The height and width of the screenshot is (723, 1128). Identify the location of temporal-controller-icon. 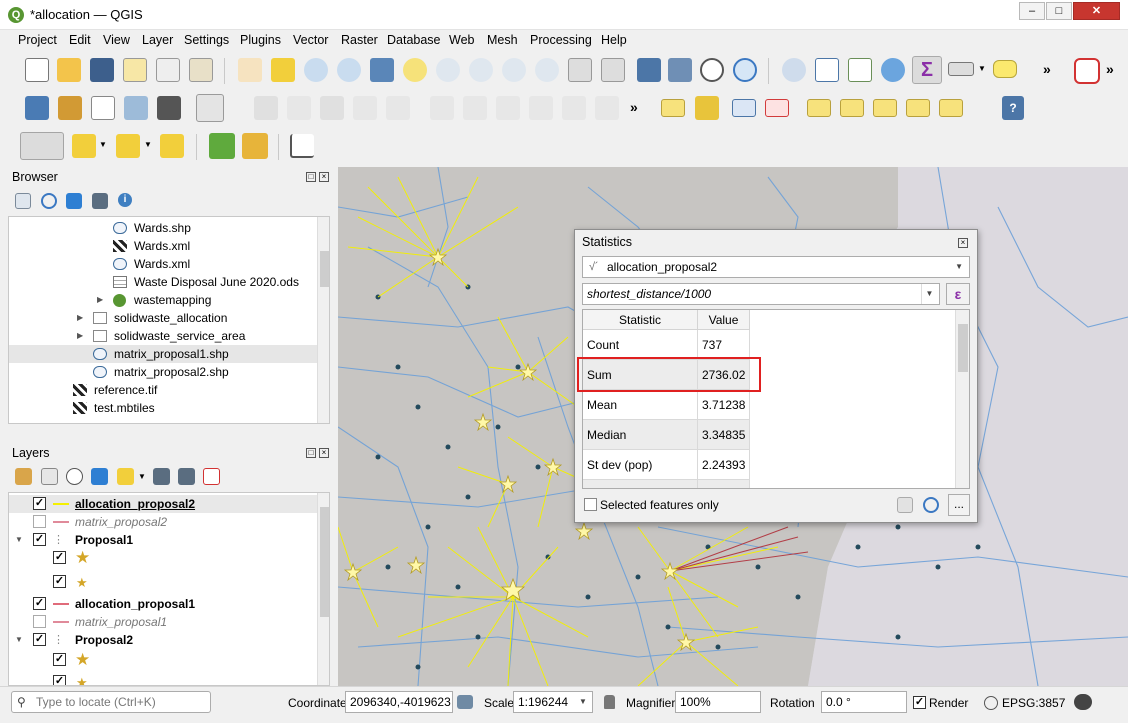
(712, 70).